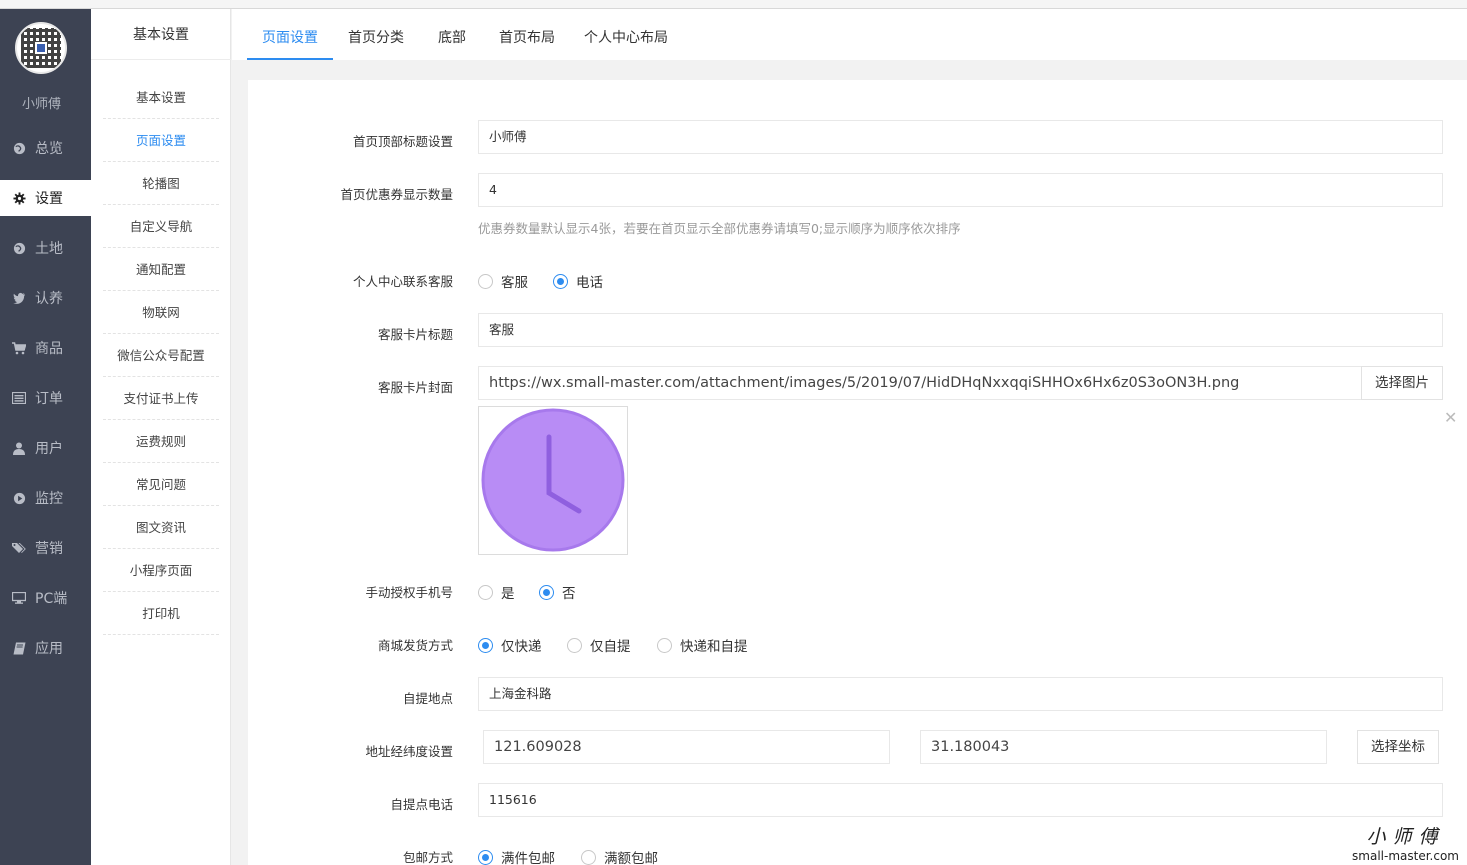 The height and width of the screenshot is (865, 1467). Describe the element at coordinates (960, 190) in the screenshot. I see `coupon-count-input: 4` at that location.